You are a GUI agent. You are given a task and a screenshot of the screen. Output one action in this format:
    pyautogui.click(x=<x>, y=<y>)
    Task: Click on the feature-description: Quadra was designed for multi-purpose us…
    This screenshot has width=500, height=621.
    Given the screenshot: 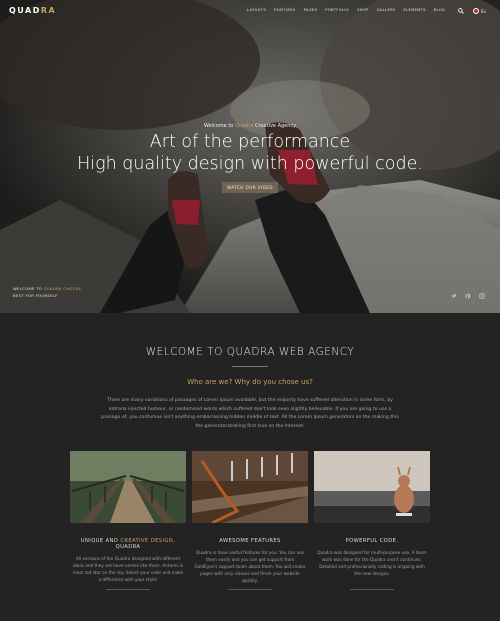 What is the action you would take?
    pyautogui.click(x=372, y=563)
    